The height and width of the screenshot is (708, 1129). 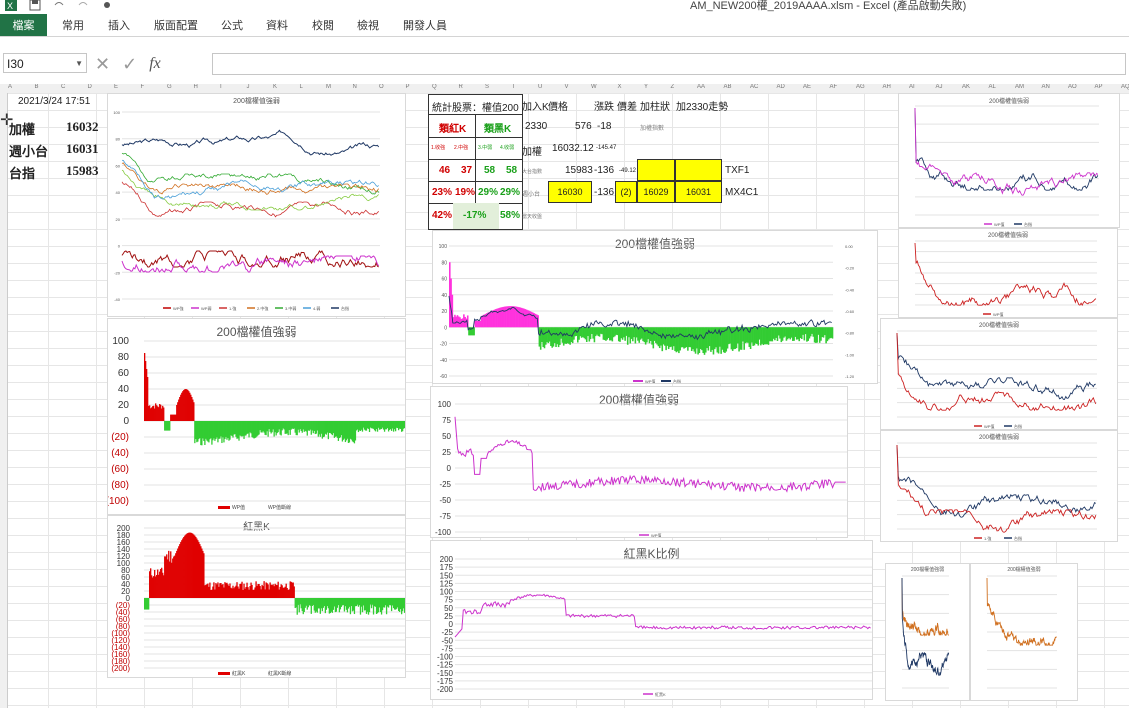 What do you see at coordinates (999, 486) in the screenshot?
I see `chart-r4: 200檔權值強弱 1.強 台指` at bounding box center [999, 486].